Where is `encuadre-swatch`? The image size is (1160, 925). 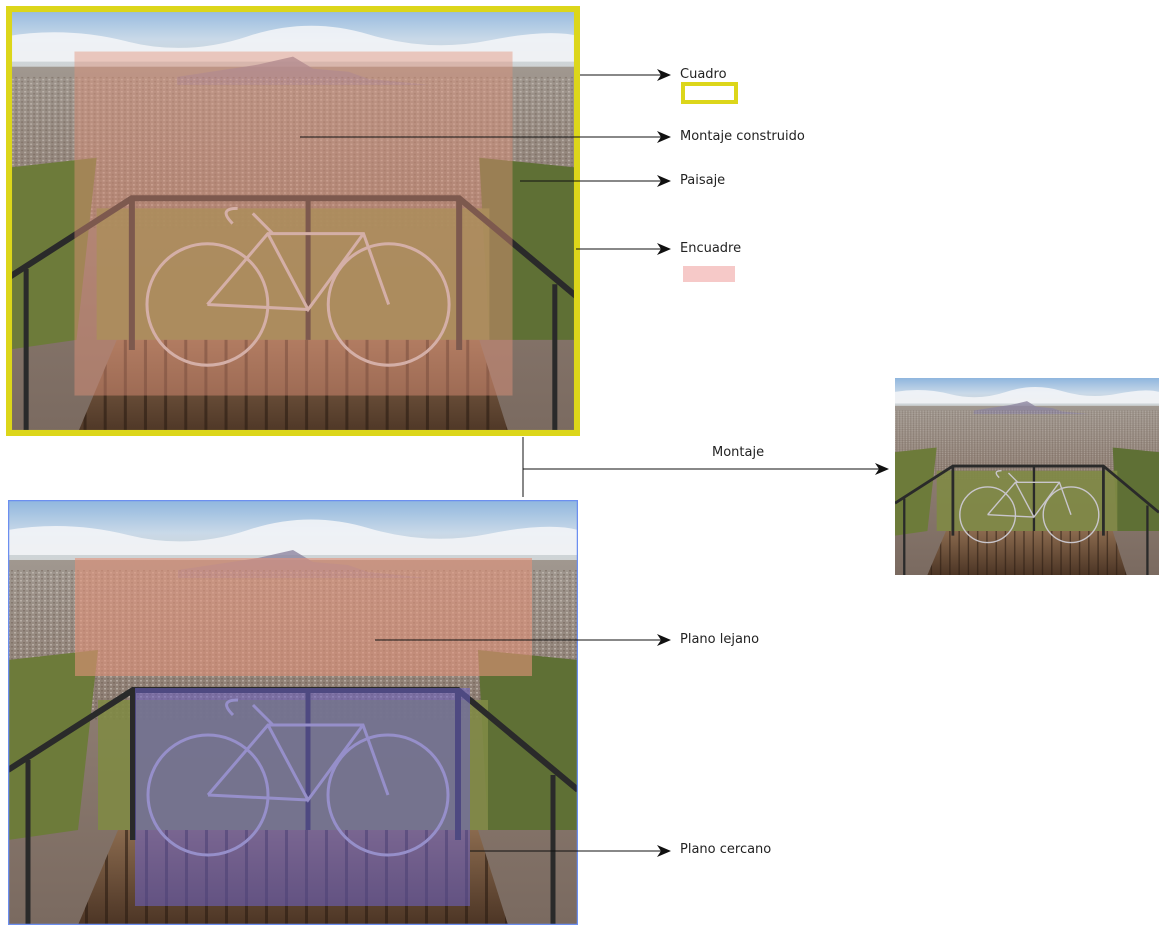
encuadre-swatch is located at coordinates (709, 274).